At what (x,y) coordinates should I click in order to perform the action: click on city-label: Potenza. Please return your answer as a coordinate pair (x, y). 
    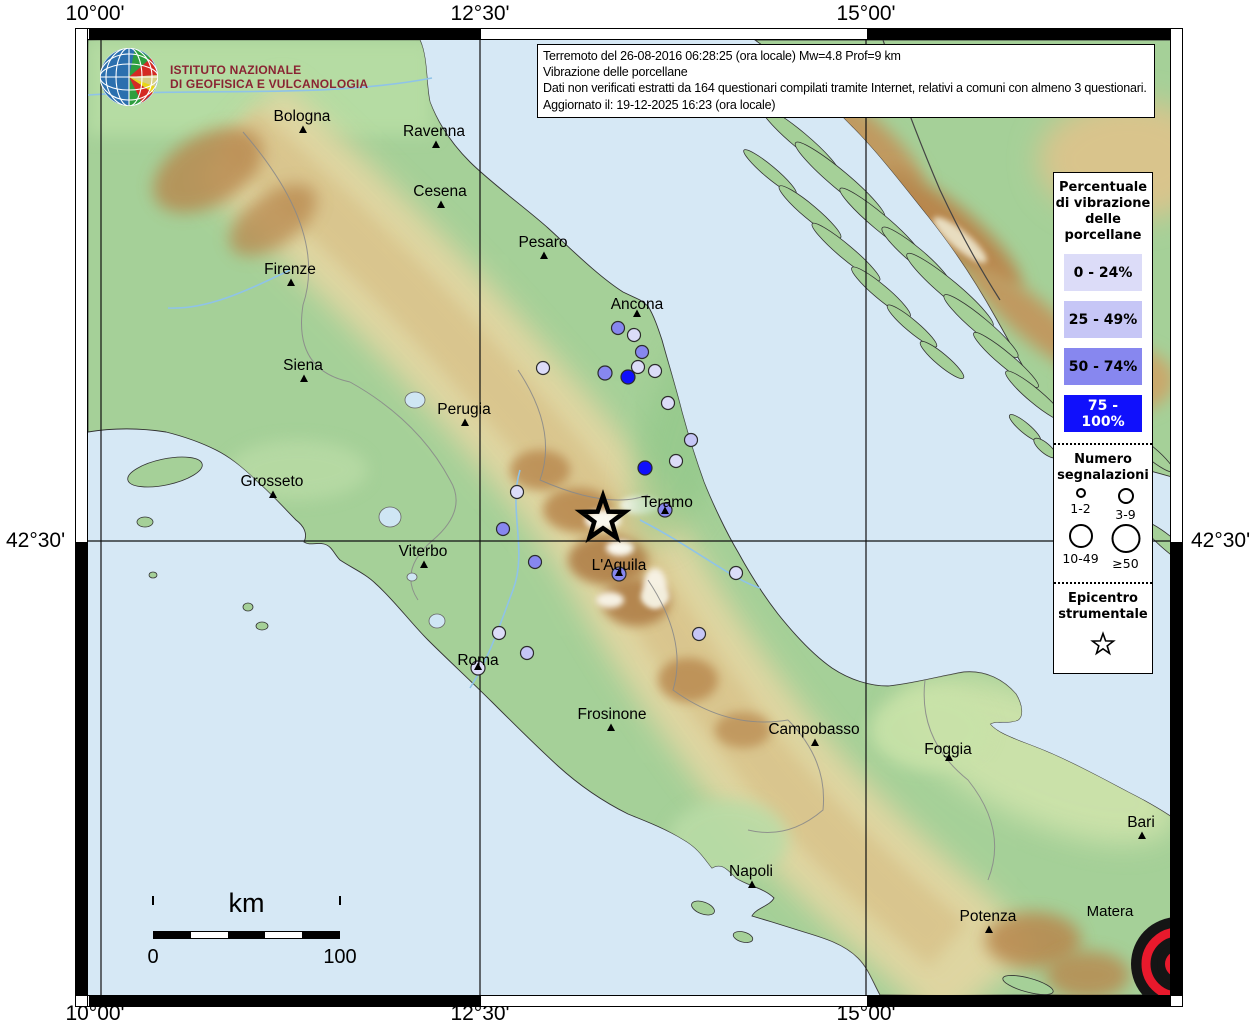
    Looking at the image, I should click on (988, 916).